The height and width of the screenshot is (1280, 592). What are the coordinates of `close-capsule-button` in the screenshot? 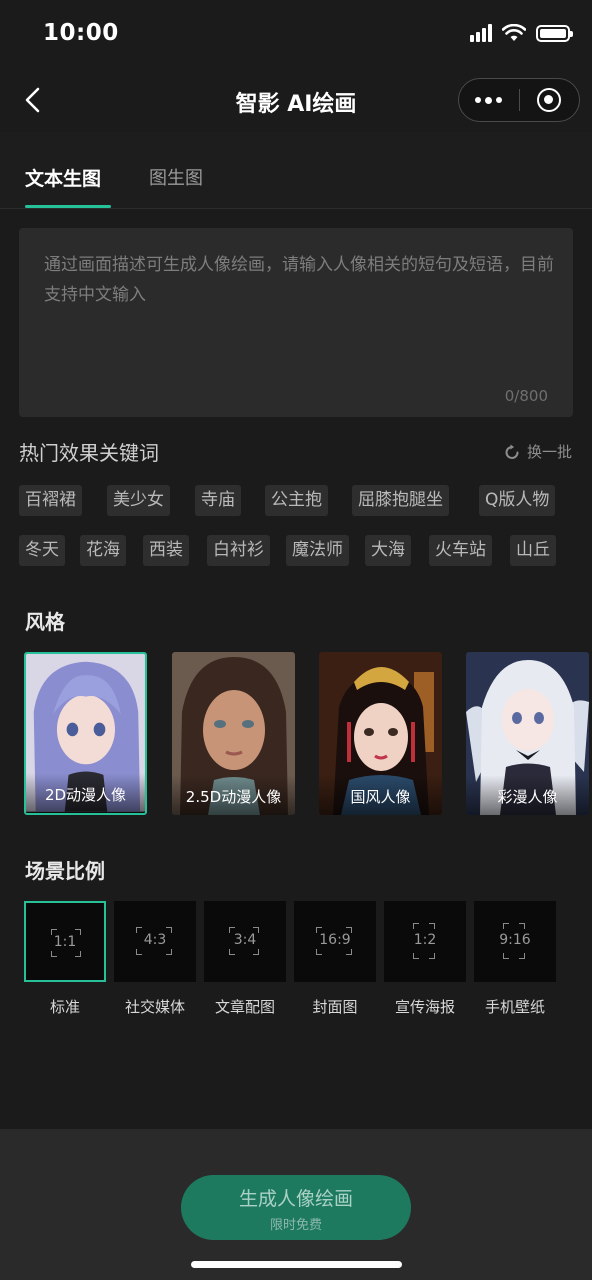 It's located at (549, 100).